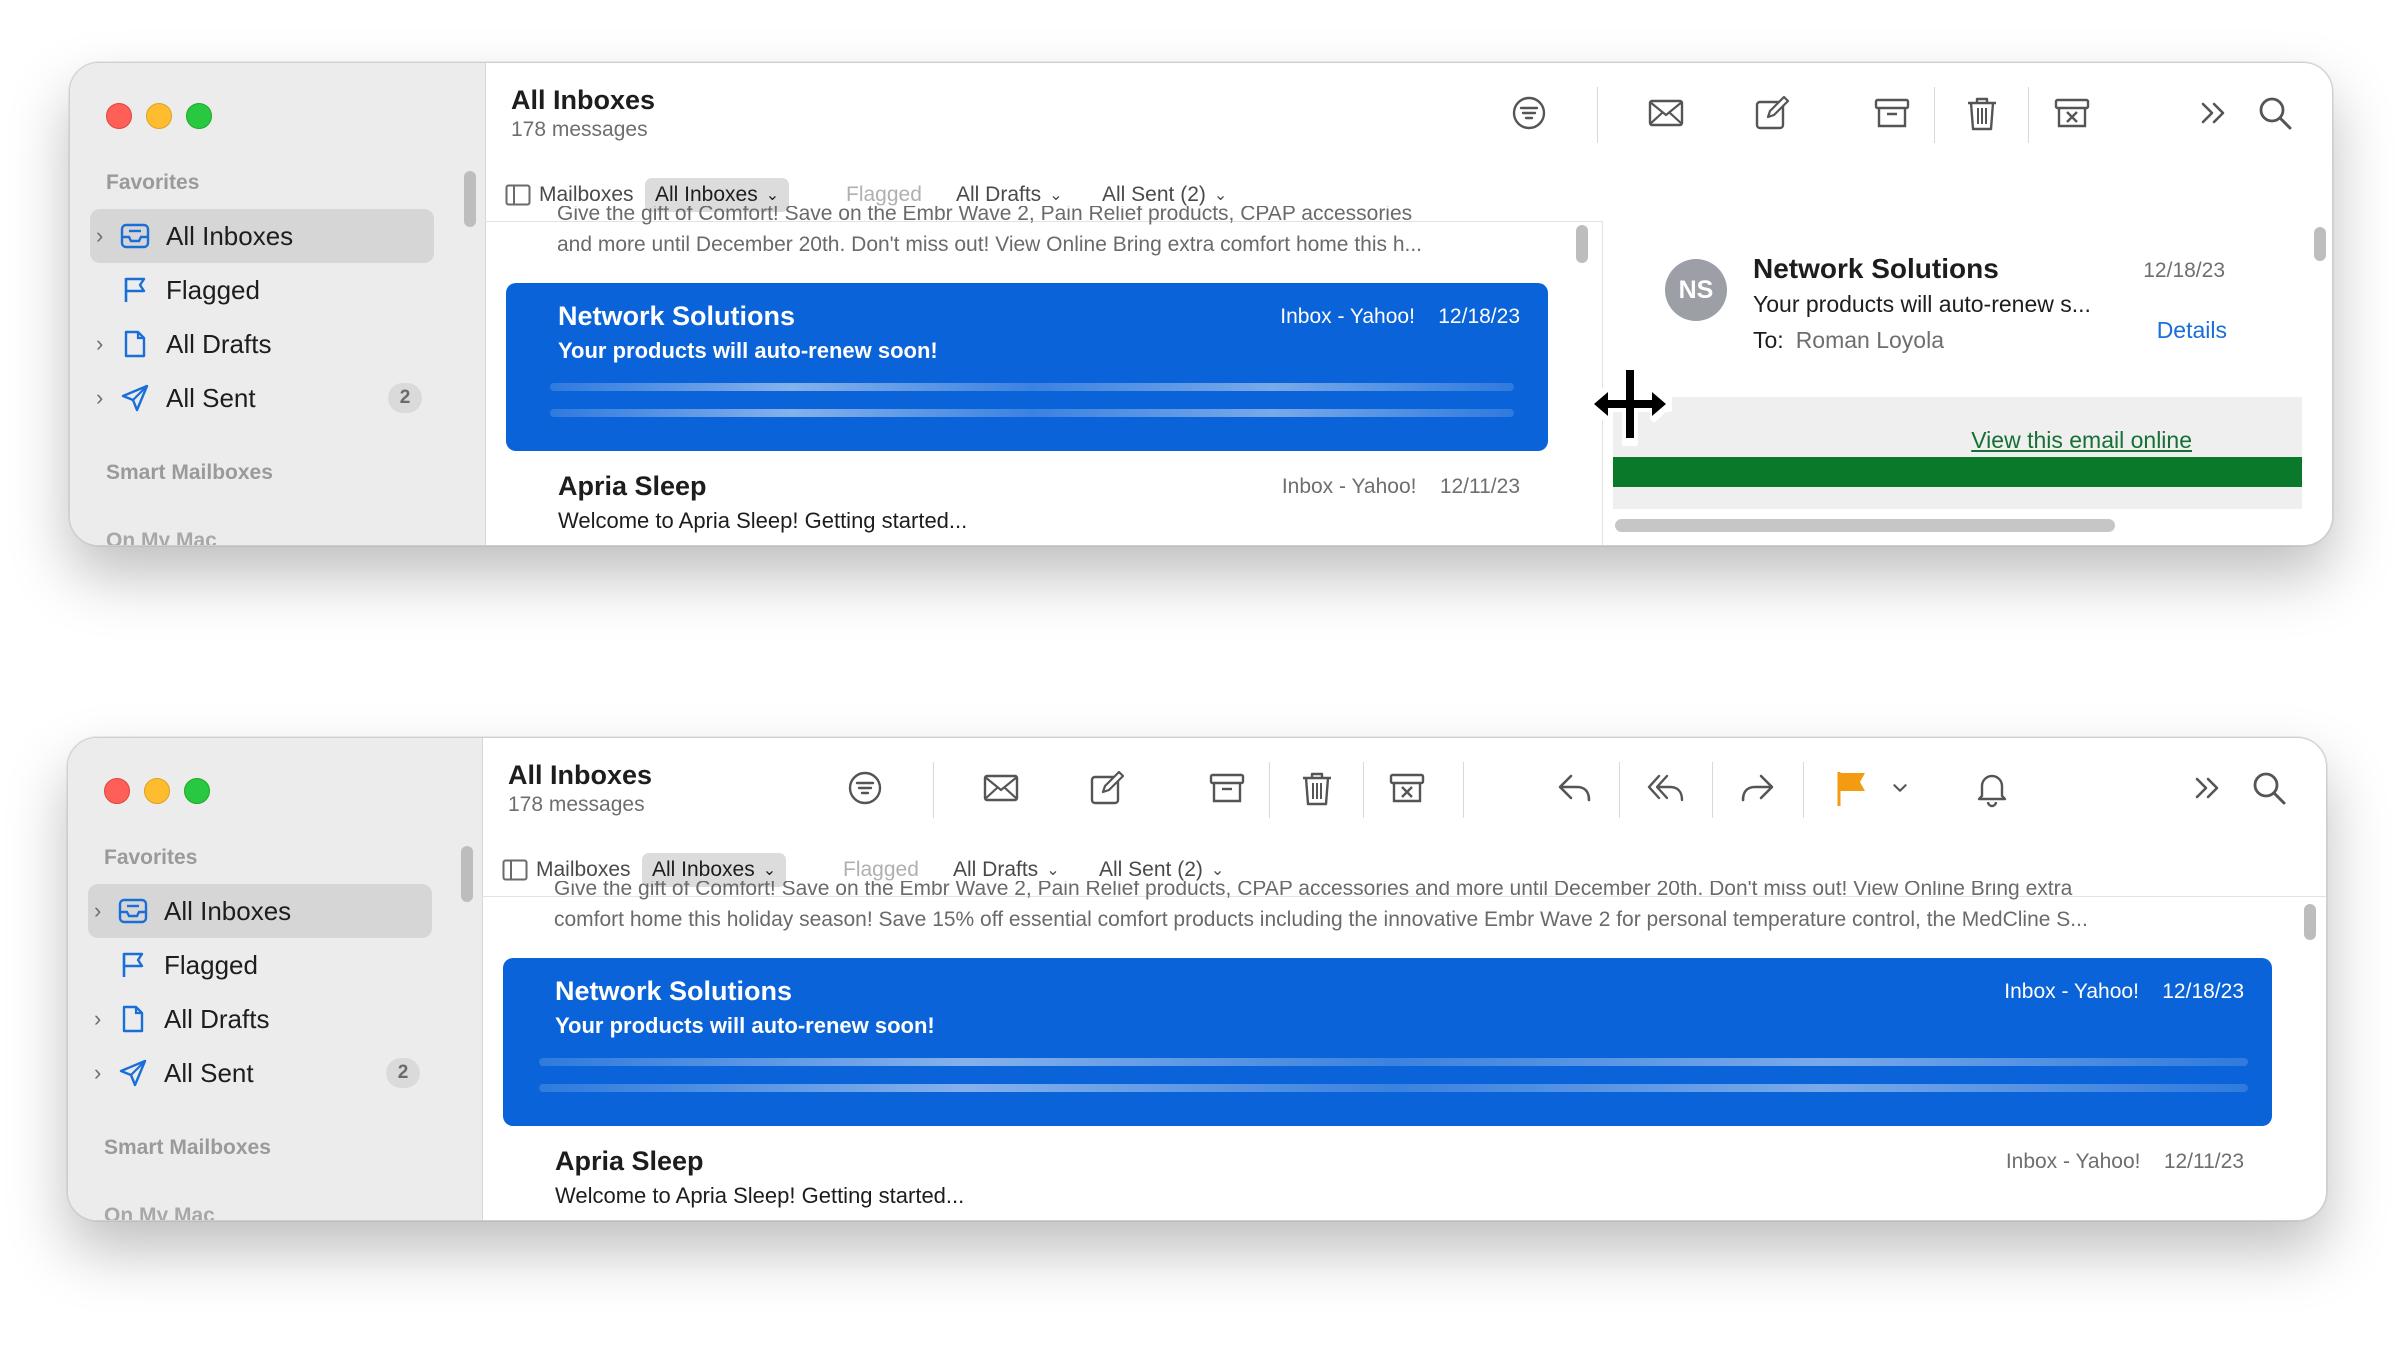  What do you see at coordinates (211, 964) in the screenshot?
I see `sidebar-item-label: Flagged` at bounding box center [211, 964].